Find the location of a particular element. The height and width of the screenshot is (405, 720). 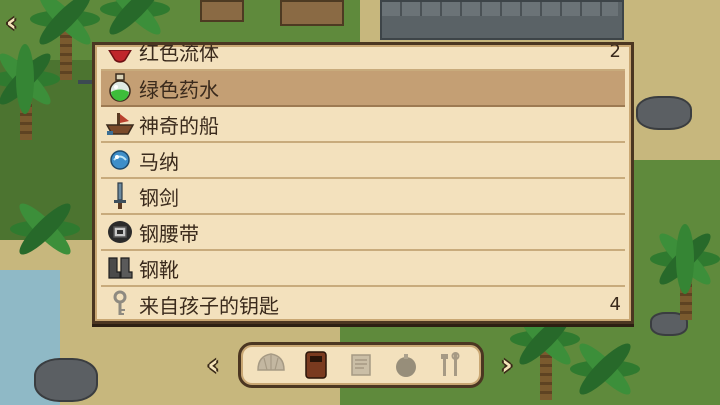

shell-icon is located at coordinates (271, 365).